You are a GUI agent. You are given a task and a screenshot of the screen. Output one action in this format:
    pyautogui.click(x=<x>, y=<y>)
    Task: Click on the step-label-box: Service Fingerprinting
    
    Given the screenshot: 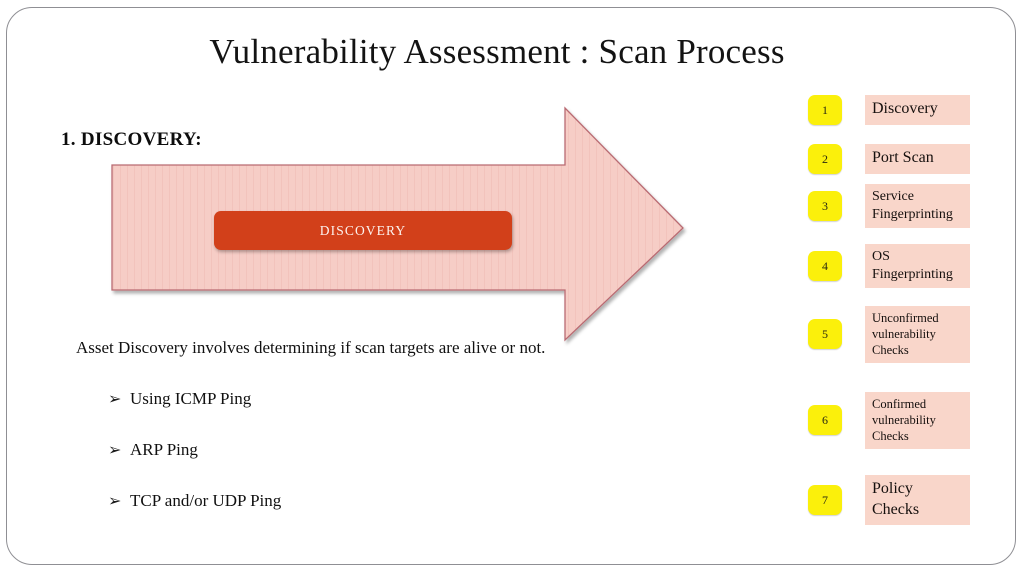 What is the action you would take?
    pyautogui.click(x=917, y=206)
    